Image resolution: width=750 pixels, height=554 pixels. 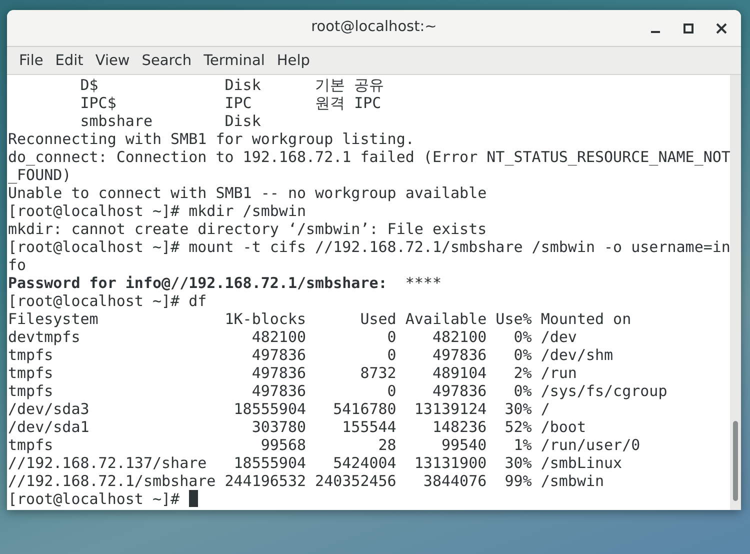 I want to click on menu-item: View, so click(x=112, y=60).